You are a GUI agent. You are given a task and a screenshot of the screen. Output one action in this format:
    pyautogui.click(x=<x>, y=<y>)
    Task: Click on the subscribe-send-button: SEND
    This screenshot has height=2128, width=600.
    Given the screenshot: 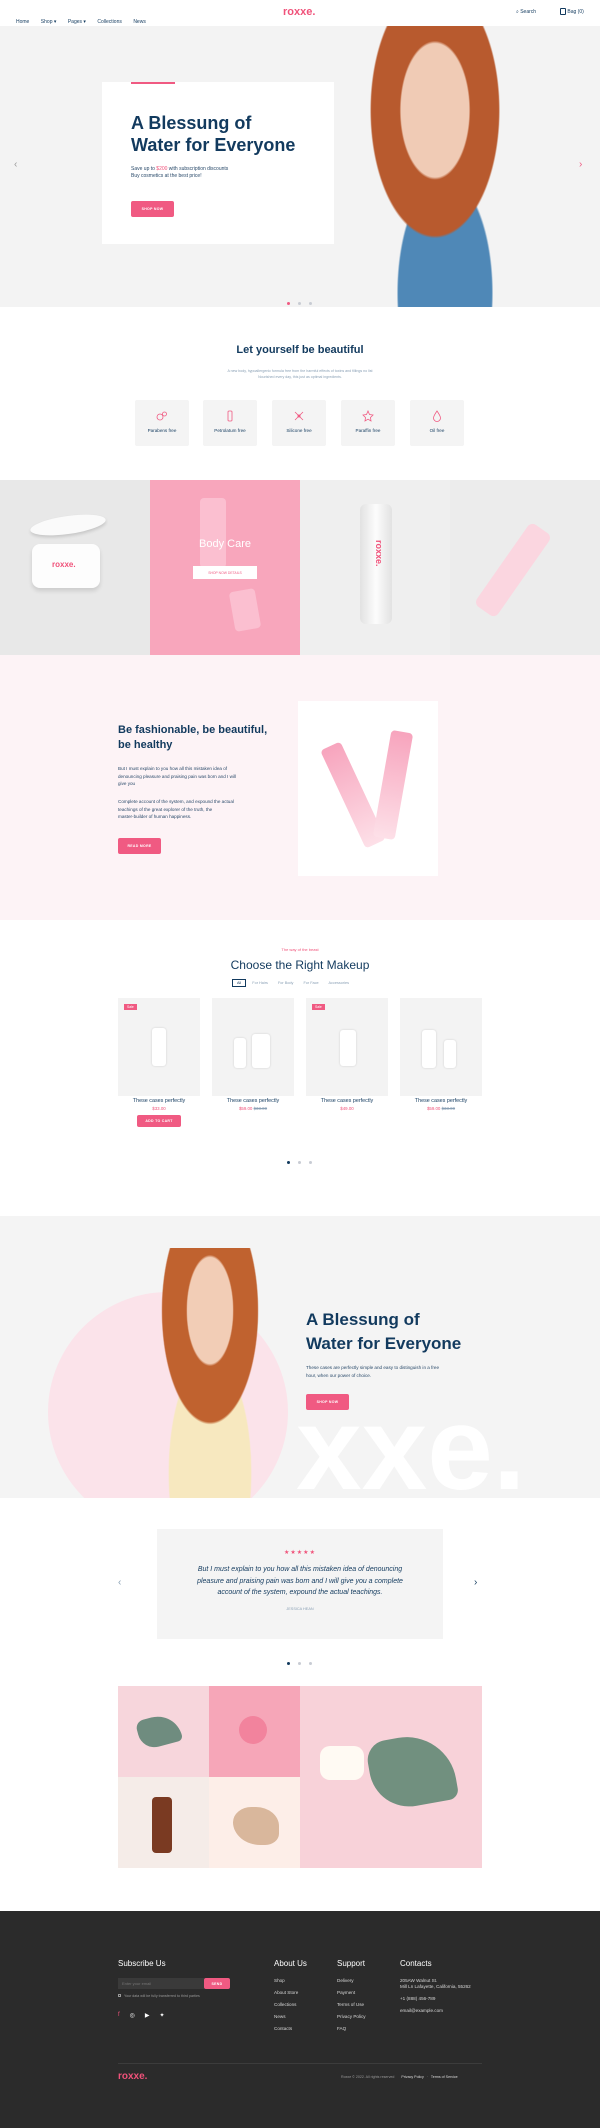 What is the action you would take?
    pyautogui.click(x=217, y=1983)
    